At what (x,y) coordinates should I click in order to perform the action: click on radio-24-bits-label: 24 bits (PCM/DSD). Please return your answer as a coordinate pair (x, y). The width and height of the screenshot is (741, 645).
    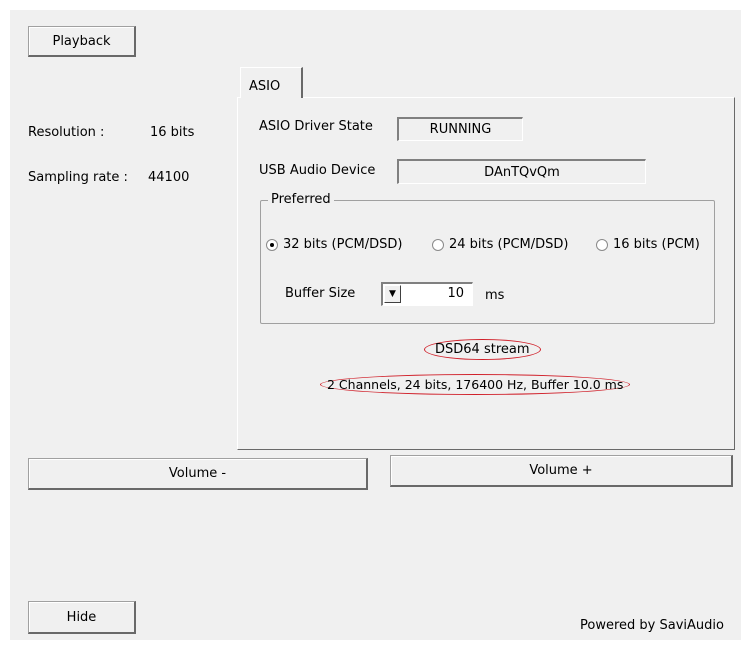
    Looking at the image, I should click on (509, 244).